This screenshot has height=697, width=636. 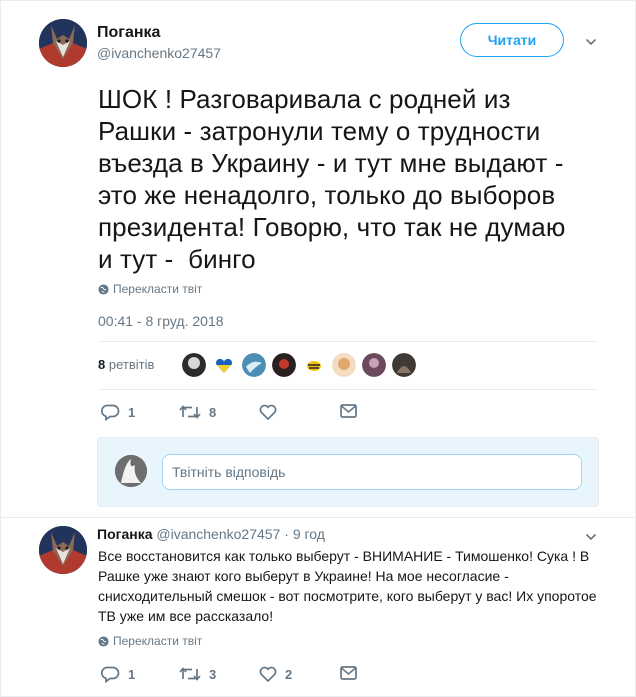 I want to click on timestamp: 00:41 - 8 груд. 2018, so click(x=161, y=321).